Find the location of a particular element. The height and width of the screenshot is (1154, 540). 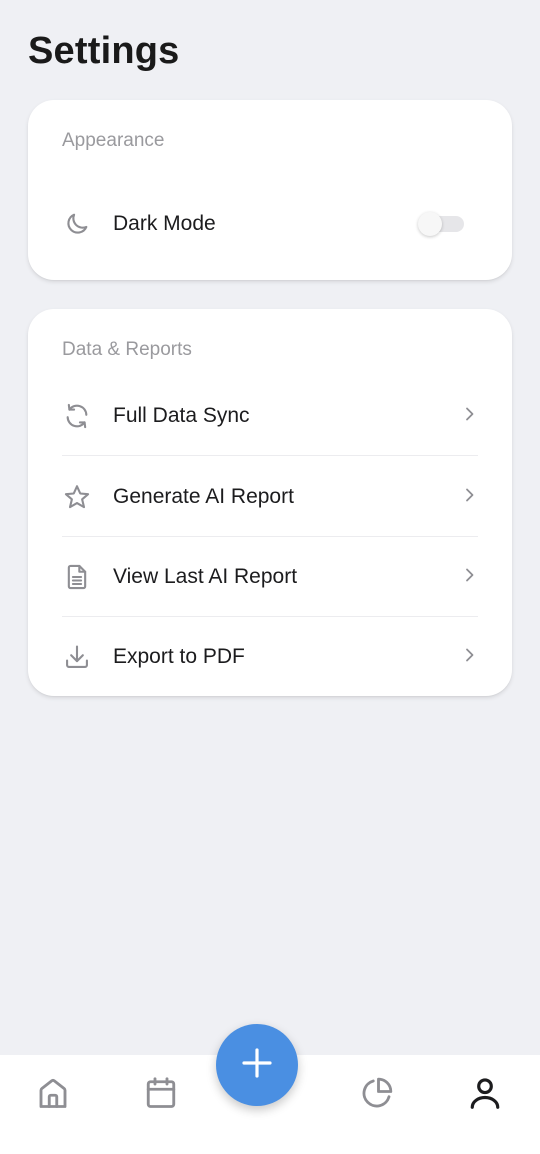

sync-icon is located at coordinates (77, 416).